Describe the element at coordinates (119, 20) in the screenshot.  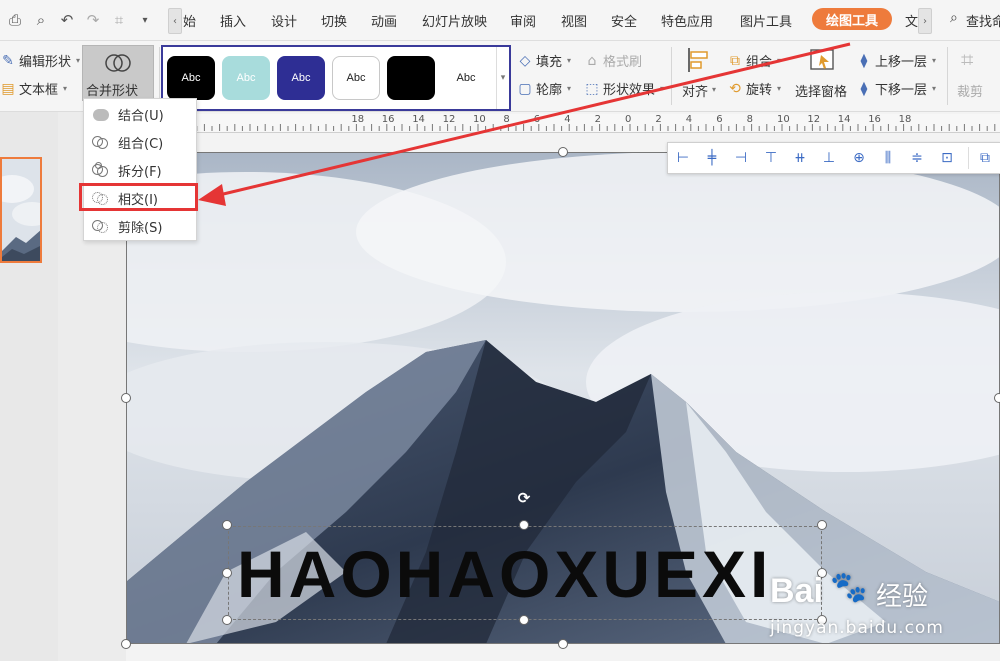
I see `crop-quick-icon: ⌗` at that location.